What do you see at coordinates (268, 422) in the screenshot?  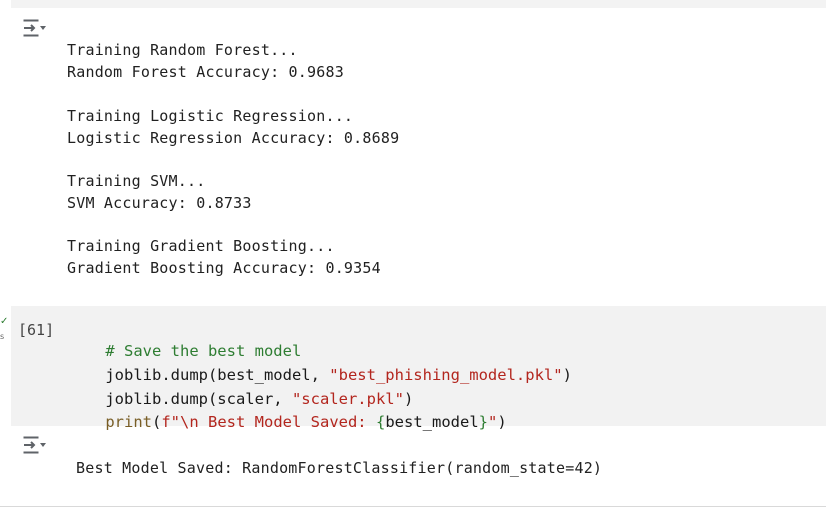 I see `code-string: f"\n Best Model Saved:` at bounding box center [268, 422].